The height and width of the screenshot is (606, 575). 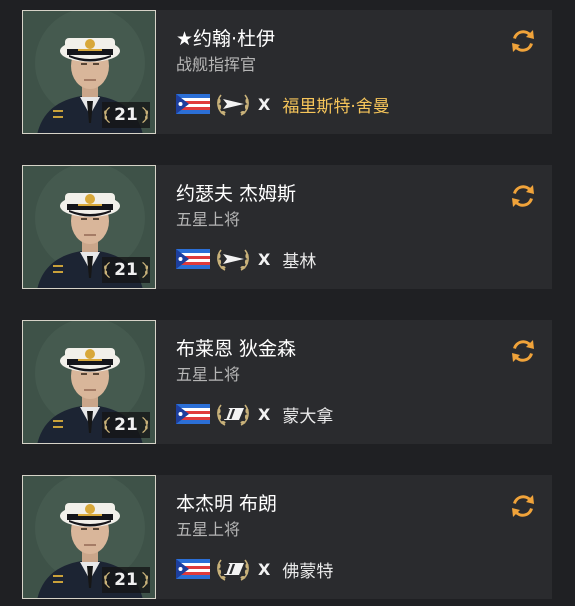 What do you see at coordinates (227, 504) in the screenshot?
I see `commander-name: 本杰明 布朗` at bounding box center [227, 504].